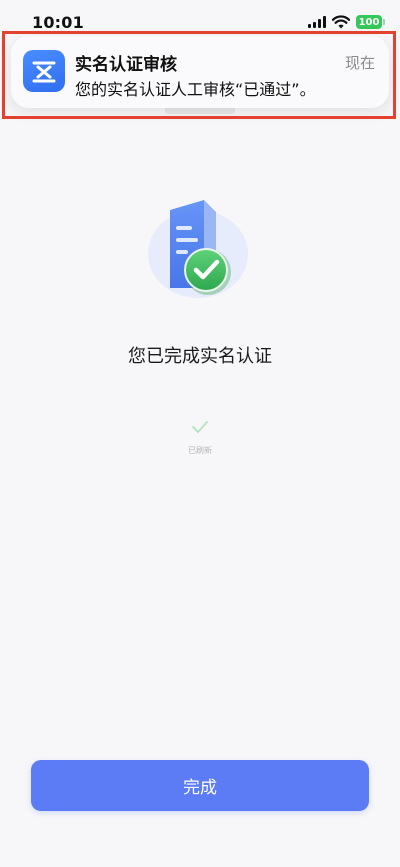  I want to click on done-button: 完成, so click(200, 785).